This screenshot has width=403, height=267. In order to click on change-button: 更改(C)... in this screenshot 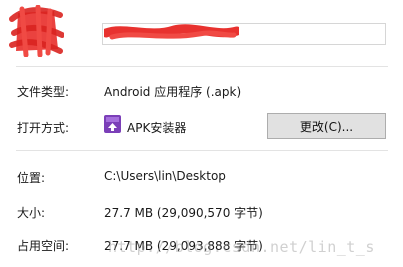, I will do `click(326, 126)`.